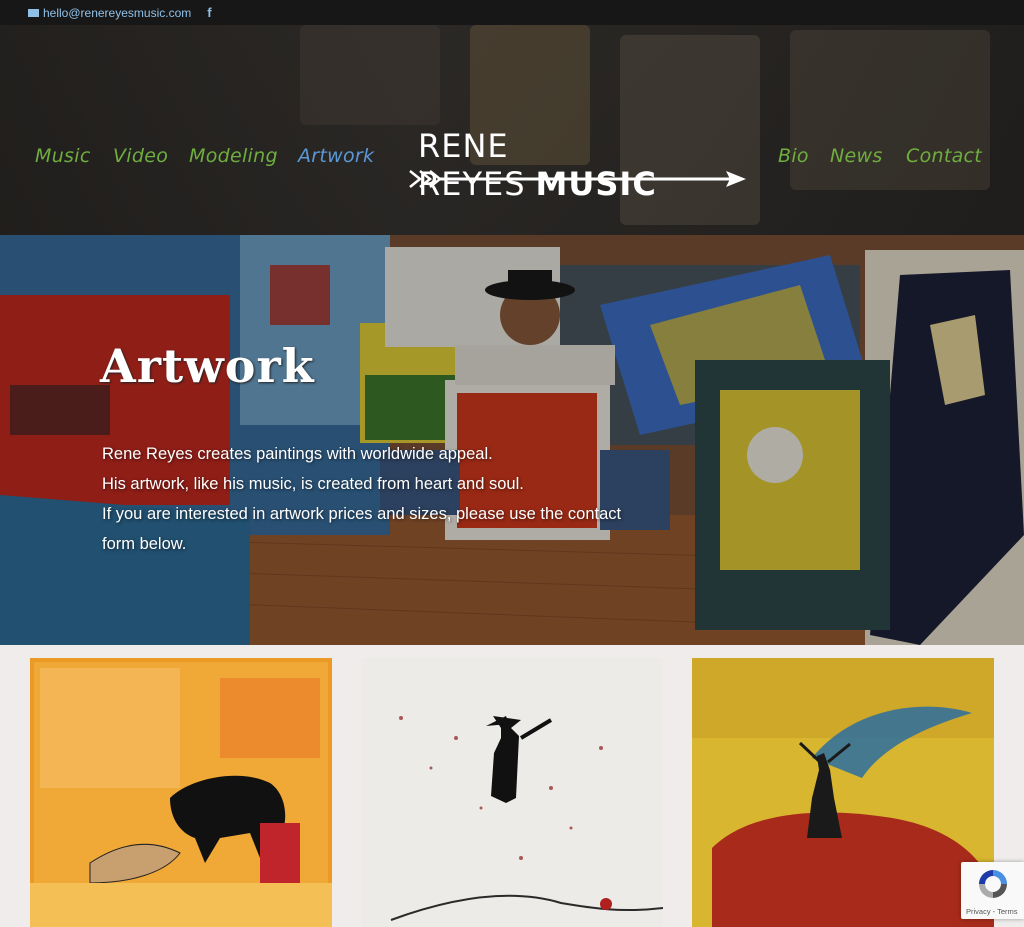 The image size is (1024, 927). What do you see at coordinates (992, 911) in the screenshot?
I see `recaptcha-links: Privacy - Terms` at bounding box center [992, 911].